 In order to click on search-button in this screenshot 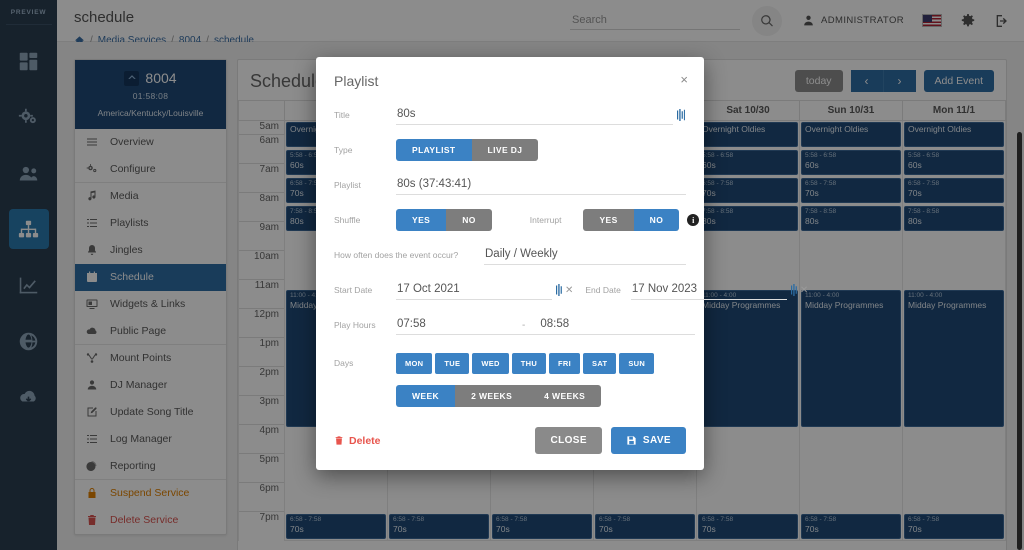, I will do `click(767, 20)`.